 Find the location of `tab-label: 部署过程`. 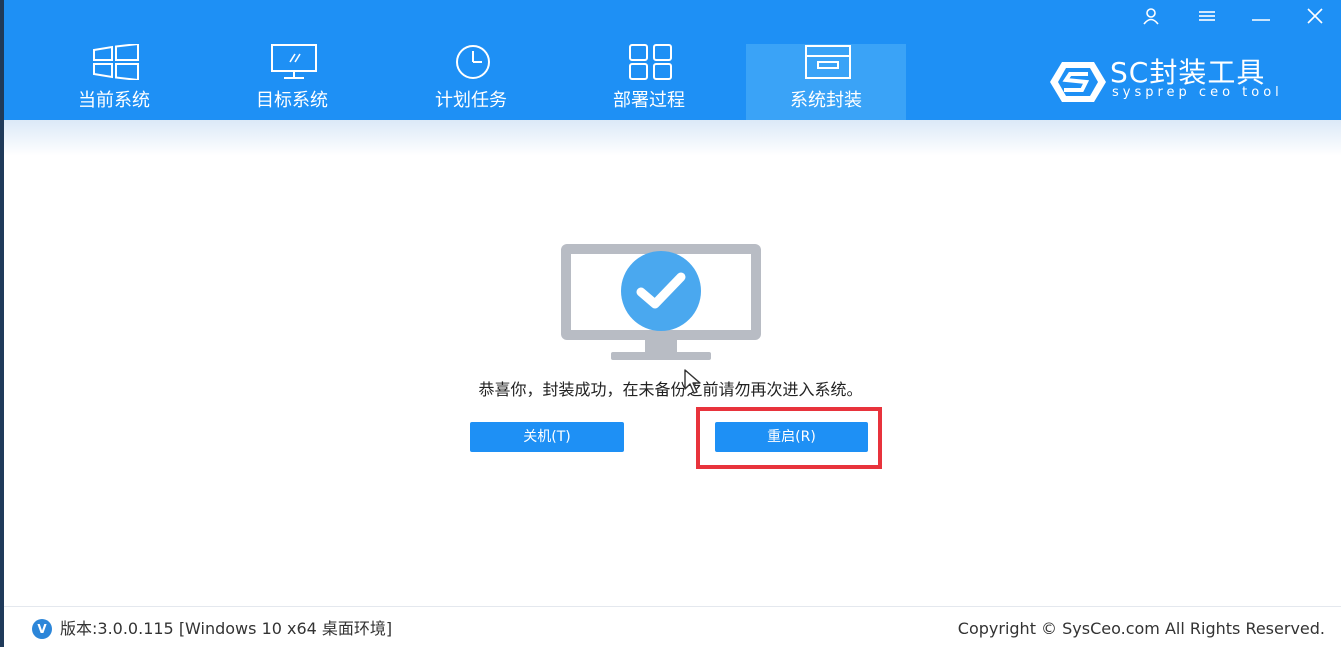

tab-label: 部署过程 is located at coordinates (649, 100).